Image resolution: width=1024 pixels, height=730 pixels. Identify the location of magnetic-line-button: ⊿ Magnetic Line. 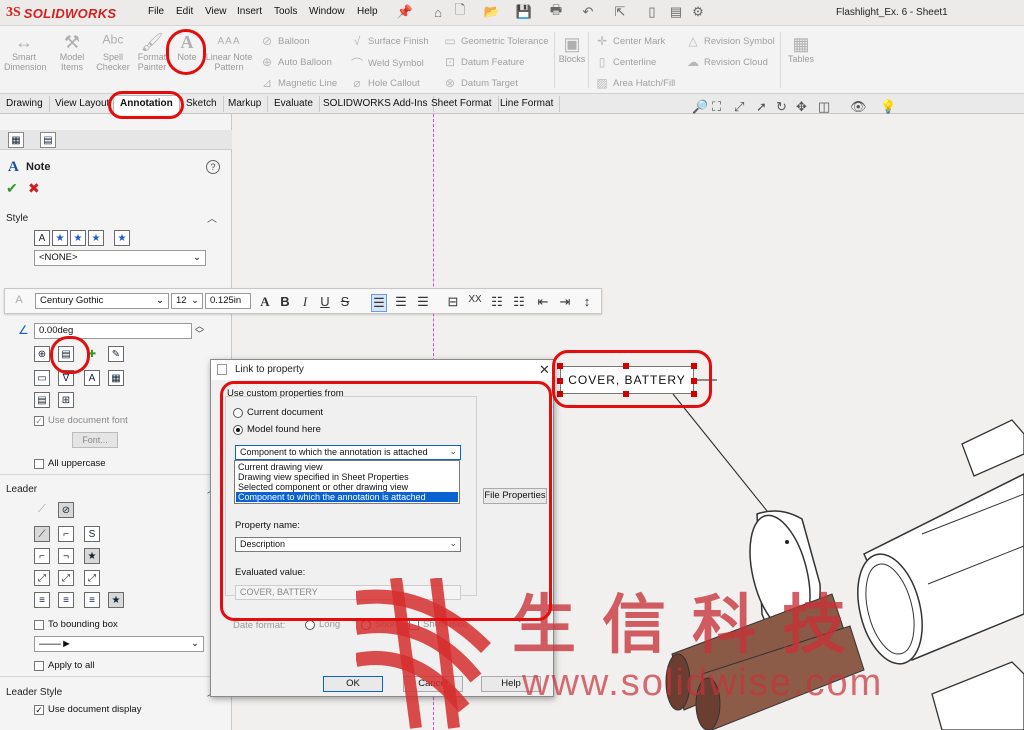
(298, 83).